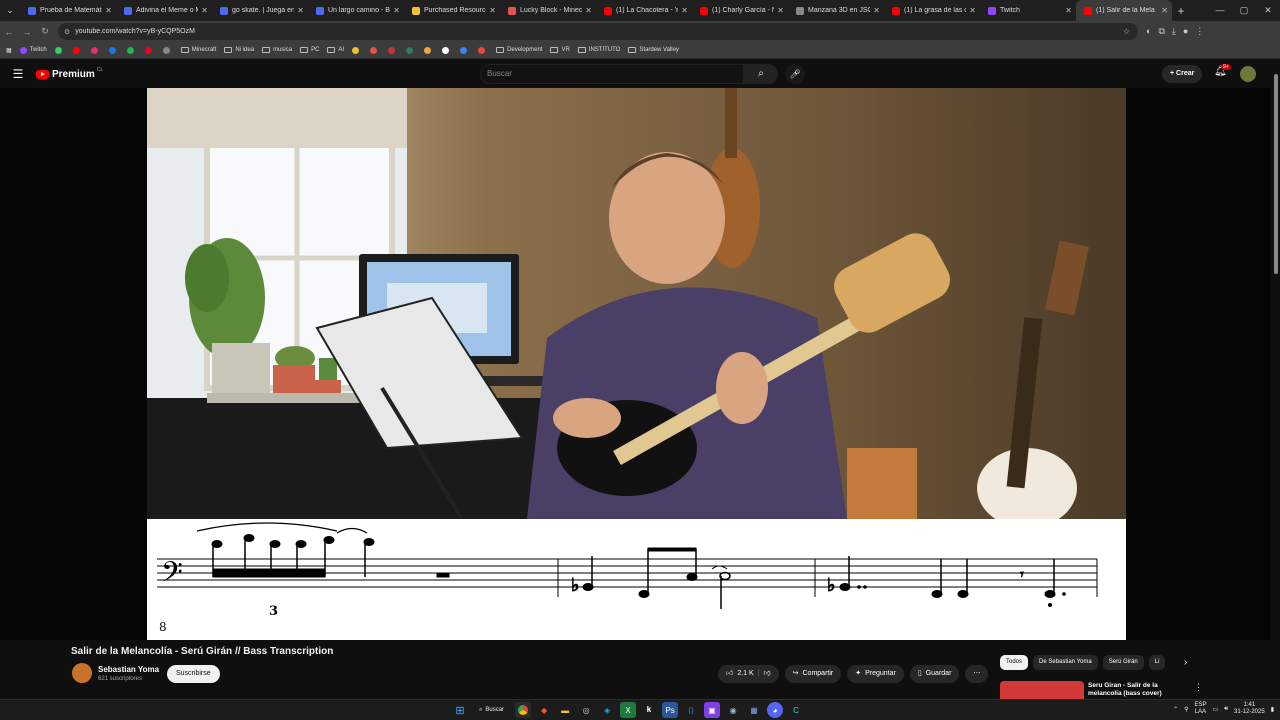 The height and width of the screenshot is (720, 1280). What do you see at coordinates (69, 73) in the screenshot?
I see `youtube-logo: Premium CL` at bounding box center [69, 73].